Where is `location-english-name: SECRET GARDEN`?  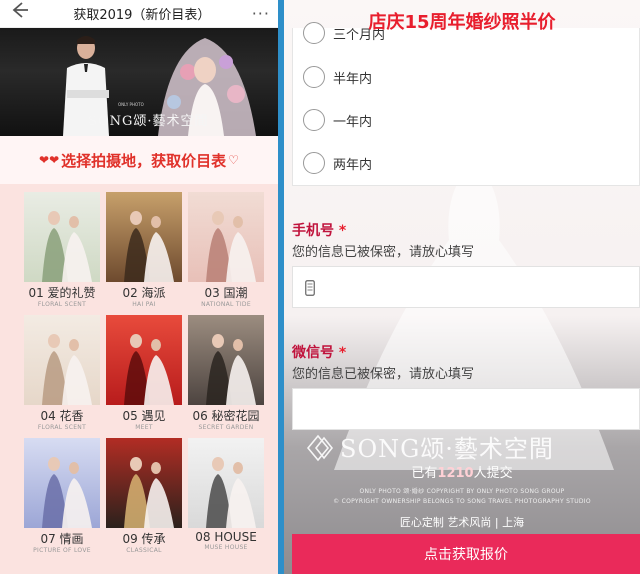 location-english-name: SECRET GARDEN is located at coordinates (226, 427).